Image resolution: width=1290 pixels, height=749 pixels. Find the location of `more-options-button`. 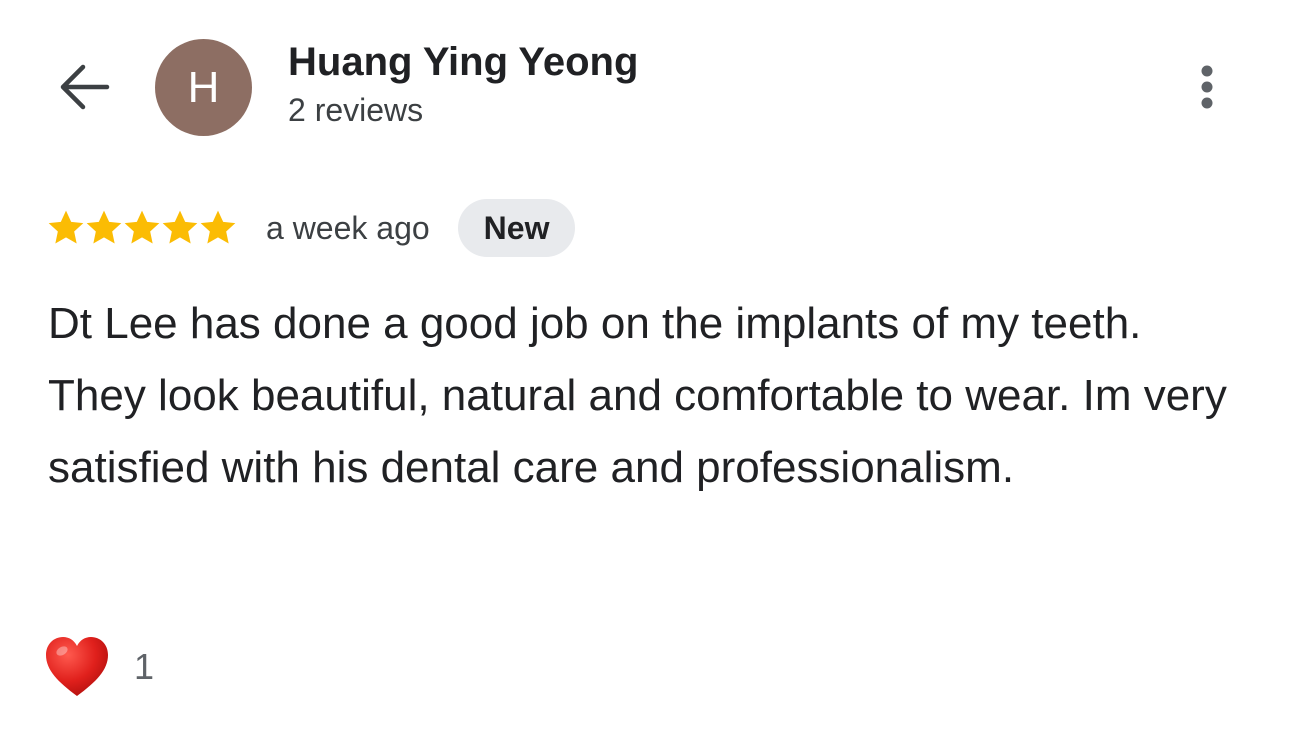

more-options-button is located at coordinates (1207, 87).